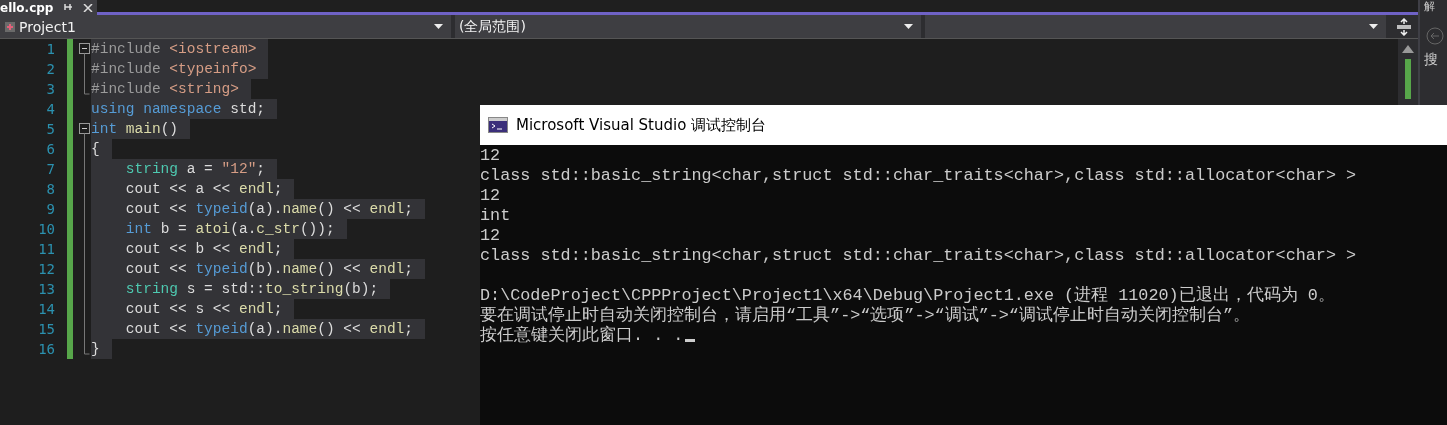  I want to click on split-icon, so click(1404, 26).